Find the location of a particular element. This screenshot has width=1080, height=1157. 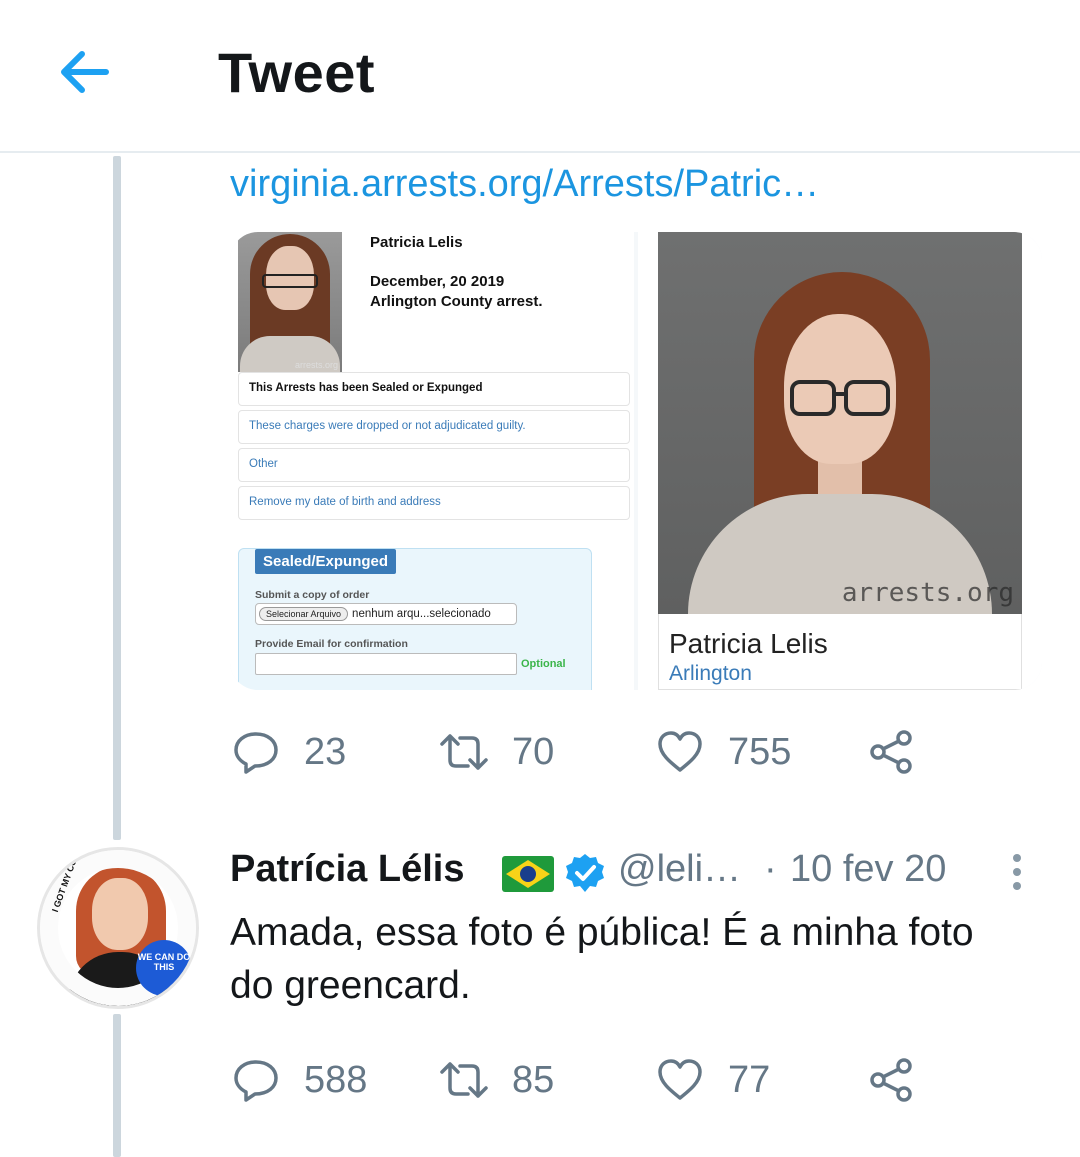

retweet-count: 70 is located at coordinates (533, 751).